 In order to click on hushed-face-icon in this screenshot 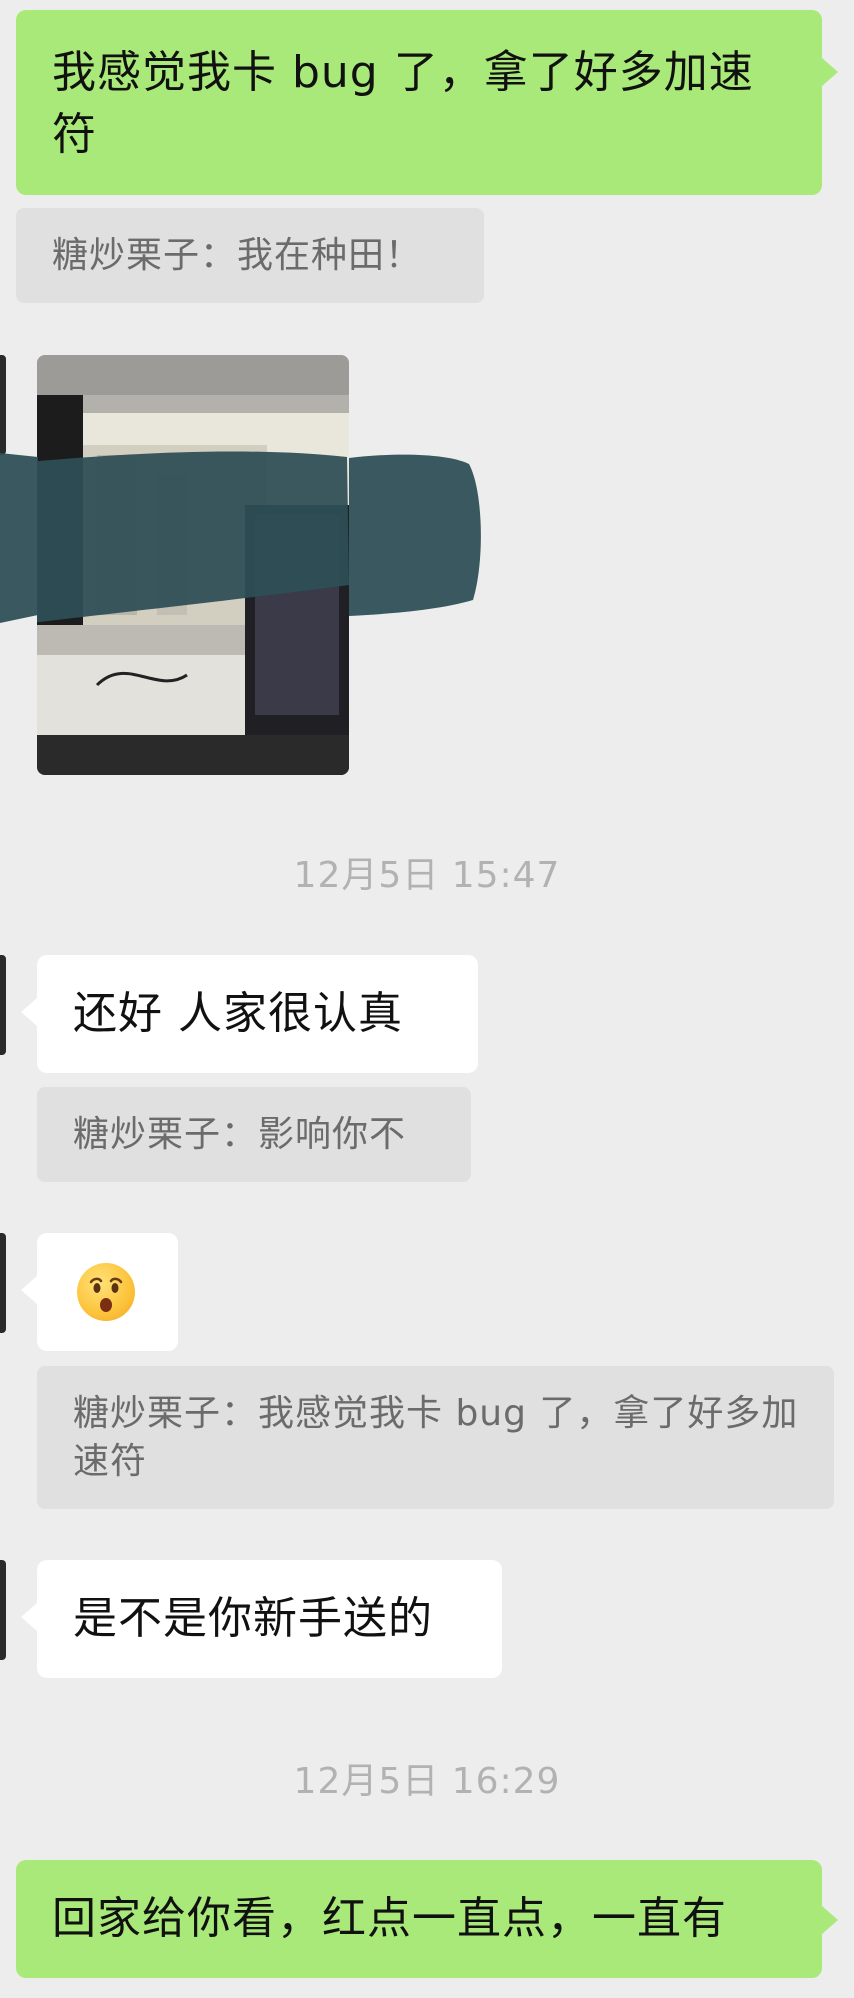, I will do `click(106, 1292)`.